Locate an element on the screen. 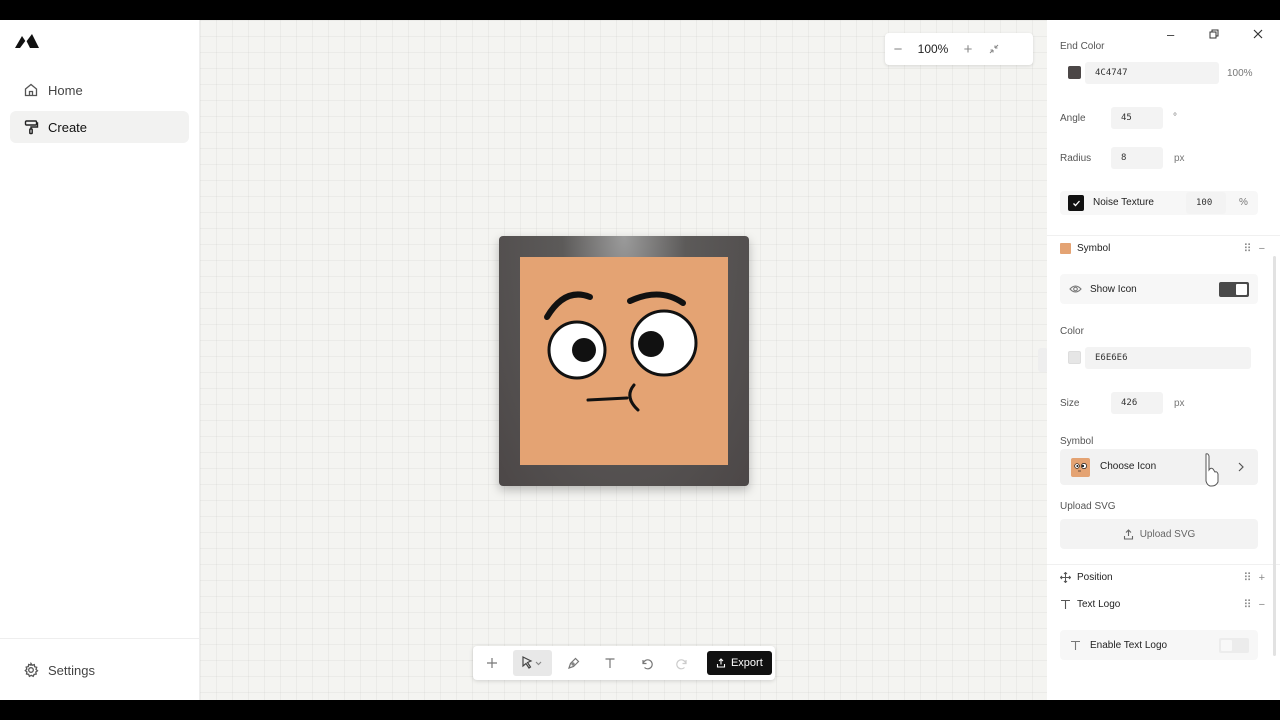 The height and width of the screenshot is (720, 1280). size-unit: px is located at coordinates (1179, 403).